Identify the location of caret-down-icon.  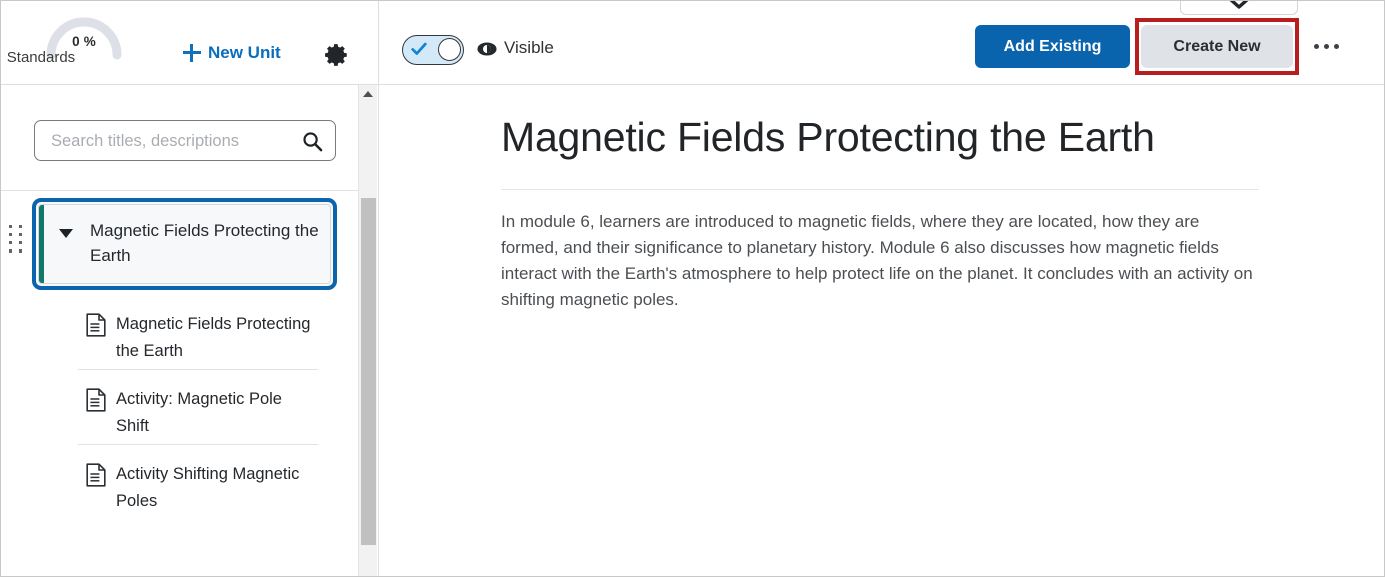
(66, 233).